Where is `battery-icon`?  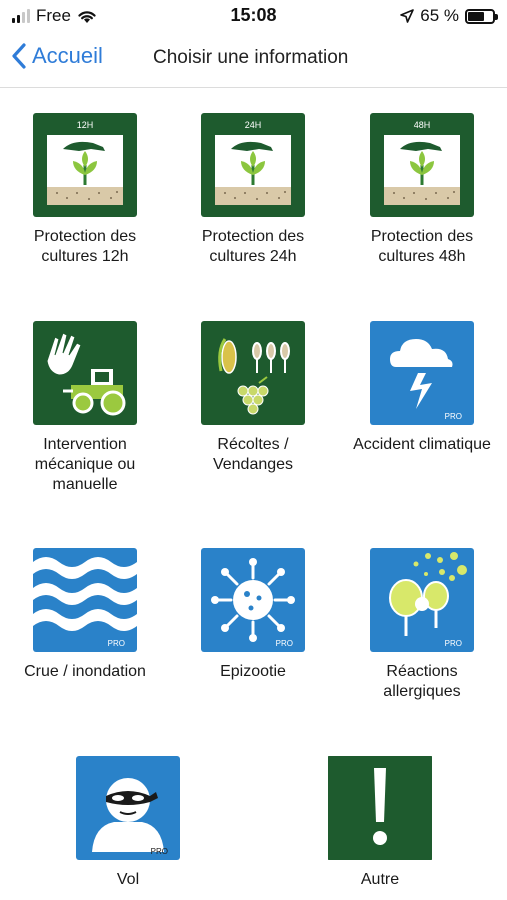 battery-icon is located at coordinates (481, 16).